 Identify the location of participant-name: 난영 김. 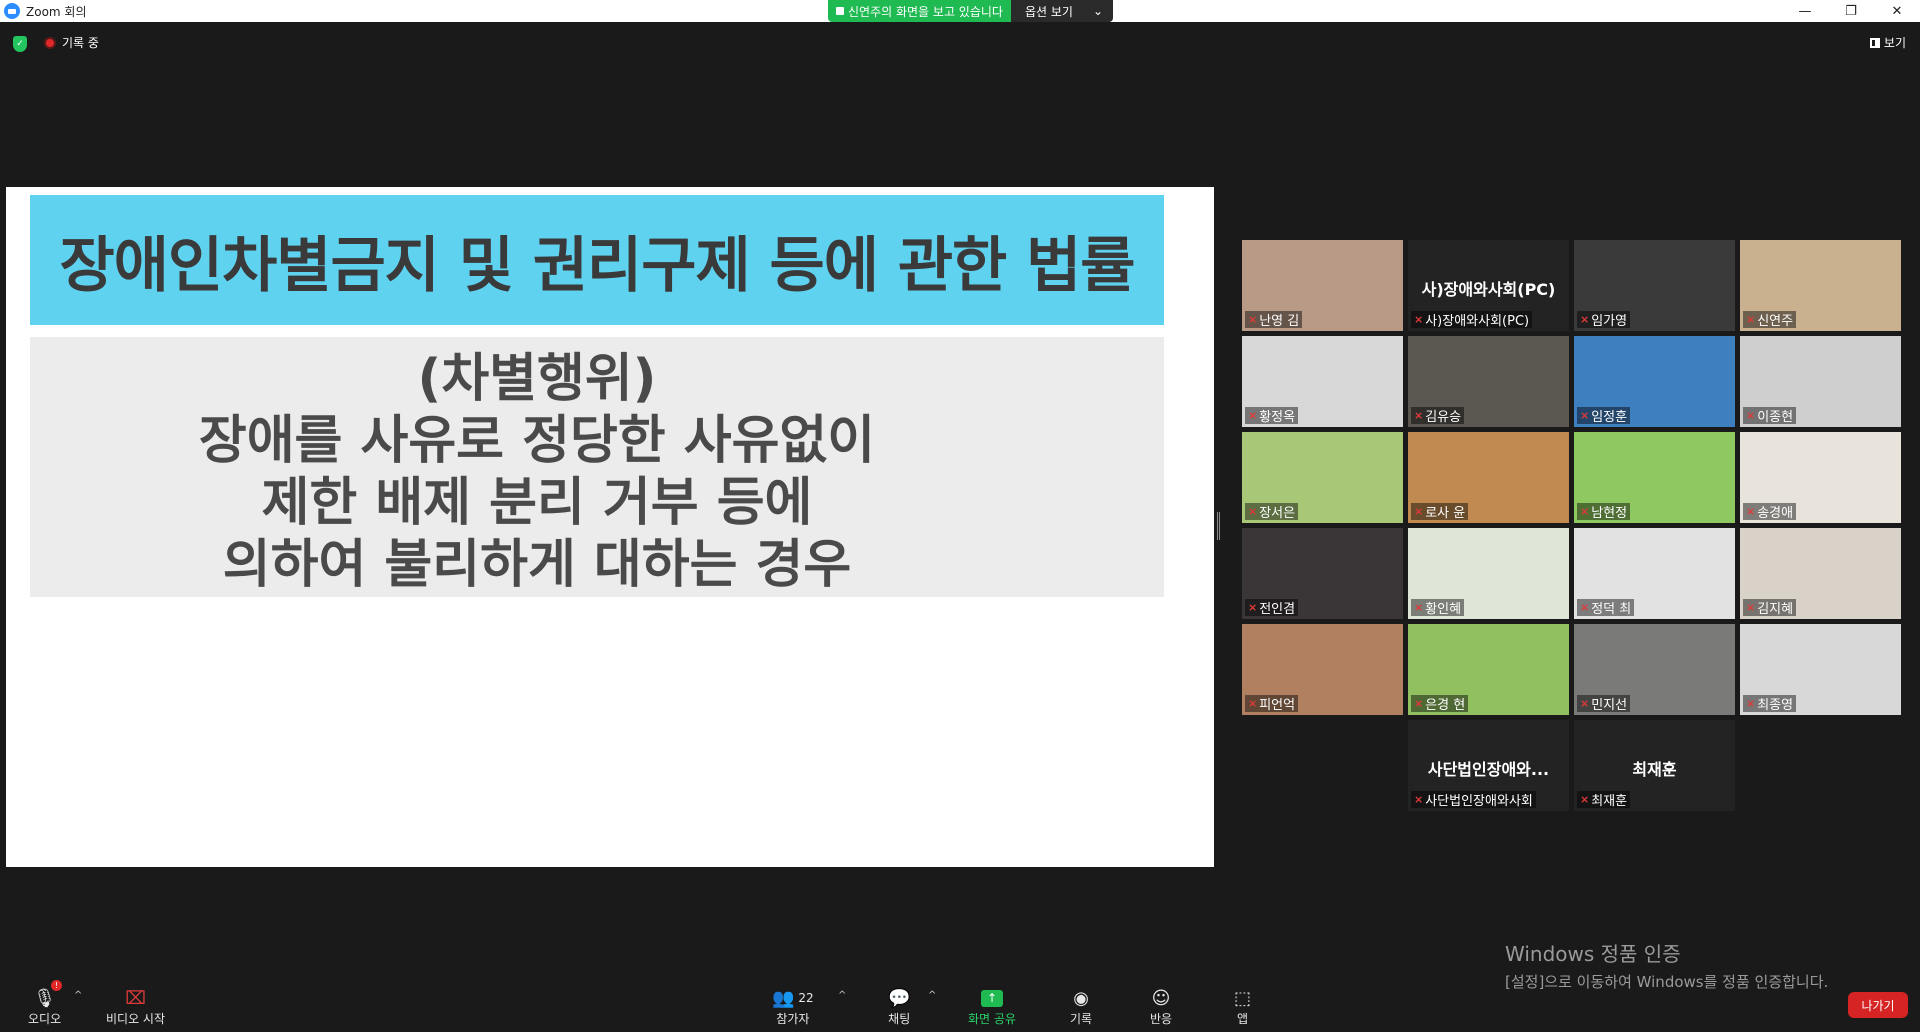
(1279, 321).